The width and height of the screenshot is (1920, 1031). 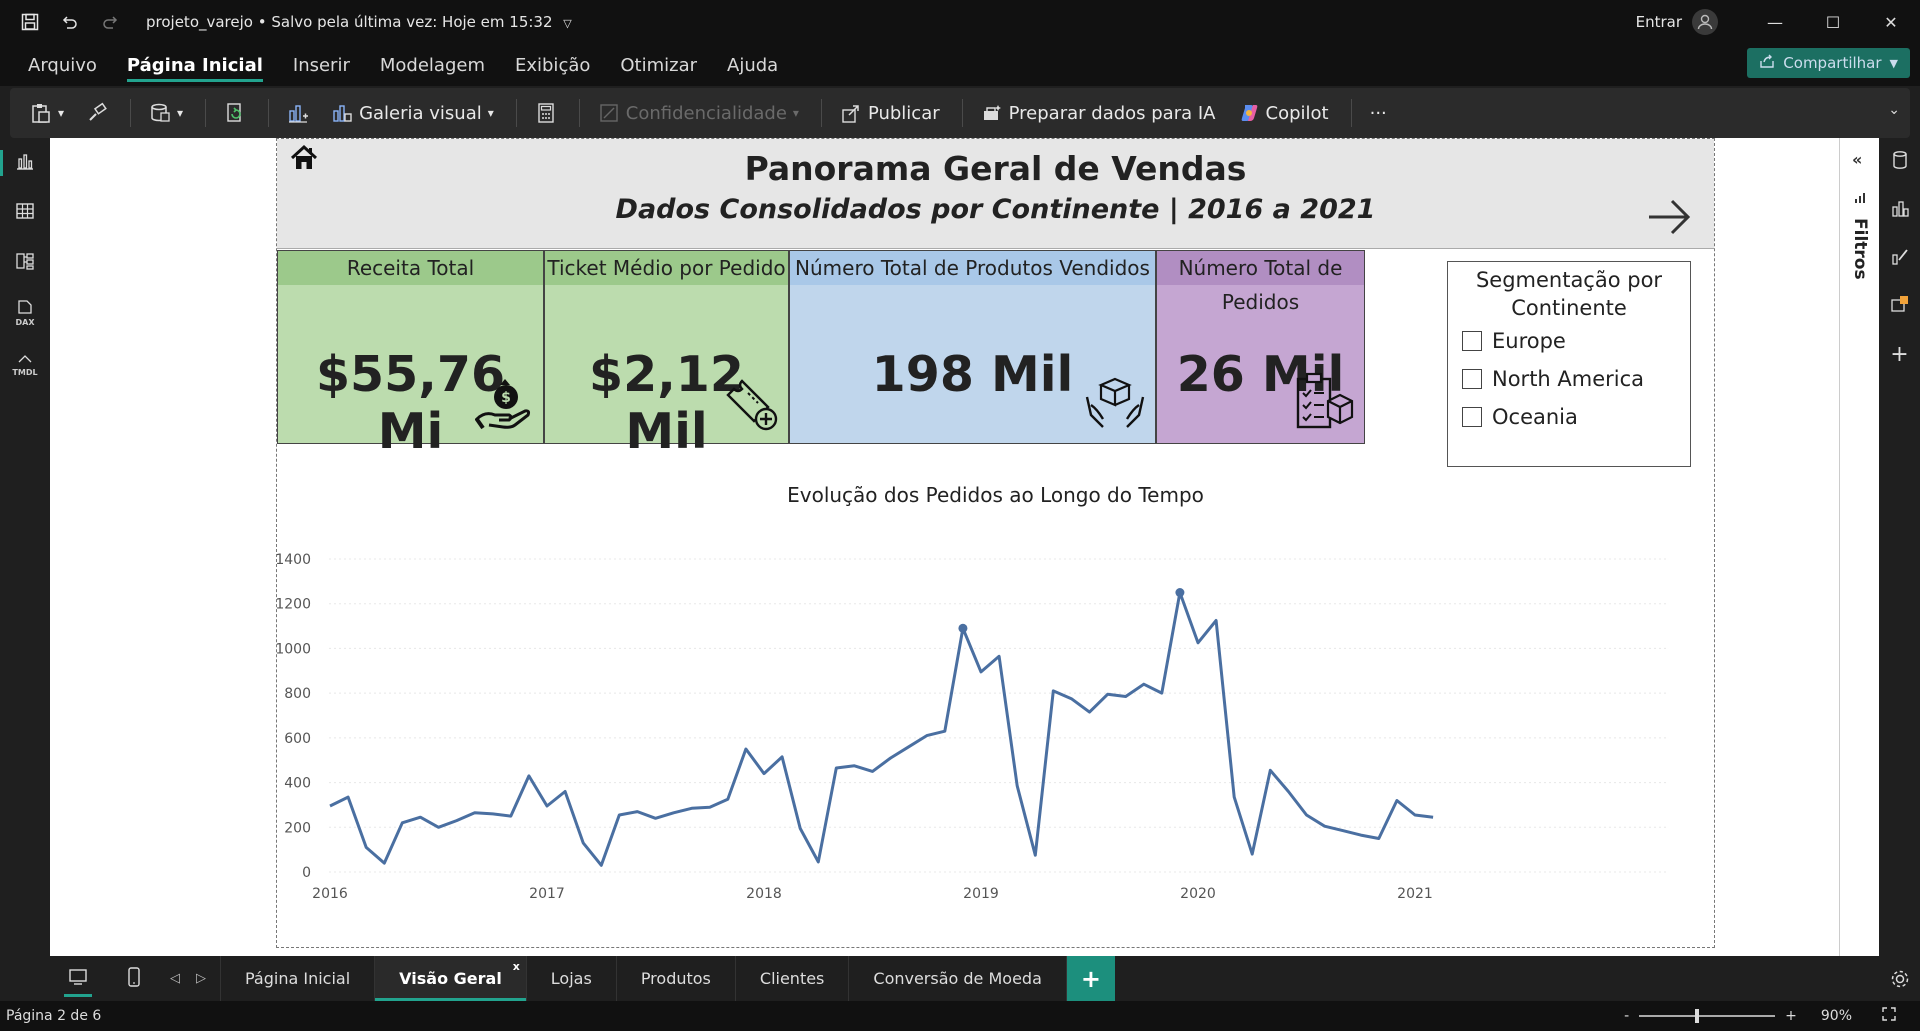 I want to click on desktop-layout-button, so click(x=78, y=978).